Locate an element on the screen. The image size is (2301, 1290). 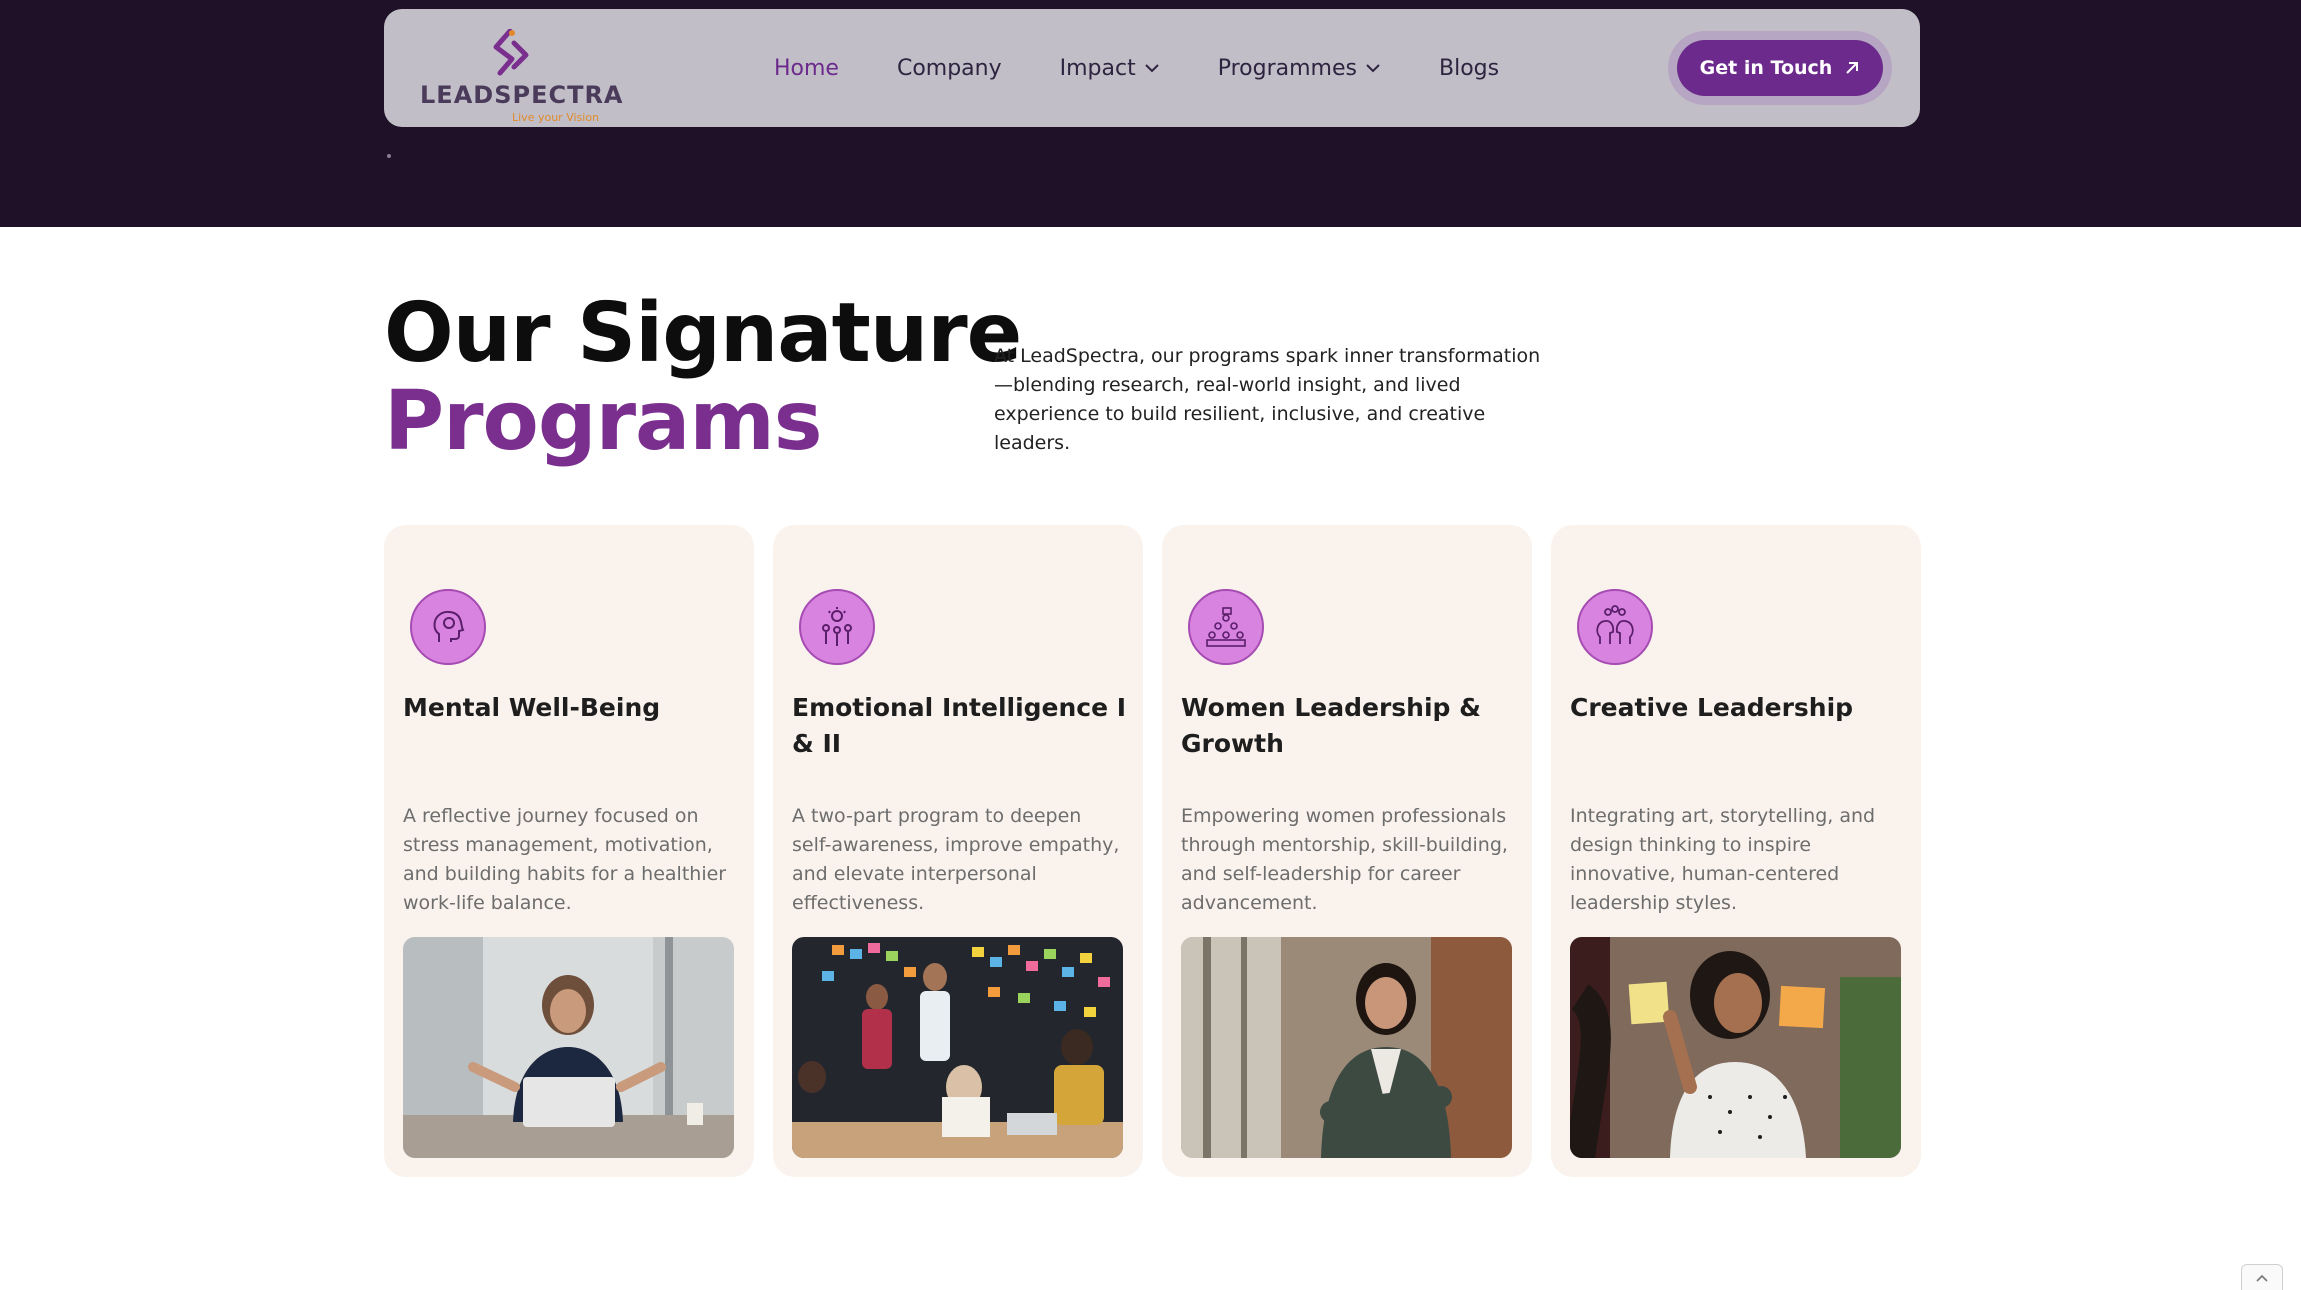
card-title: Mental Well-Being is located at coordinates (532, 707).